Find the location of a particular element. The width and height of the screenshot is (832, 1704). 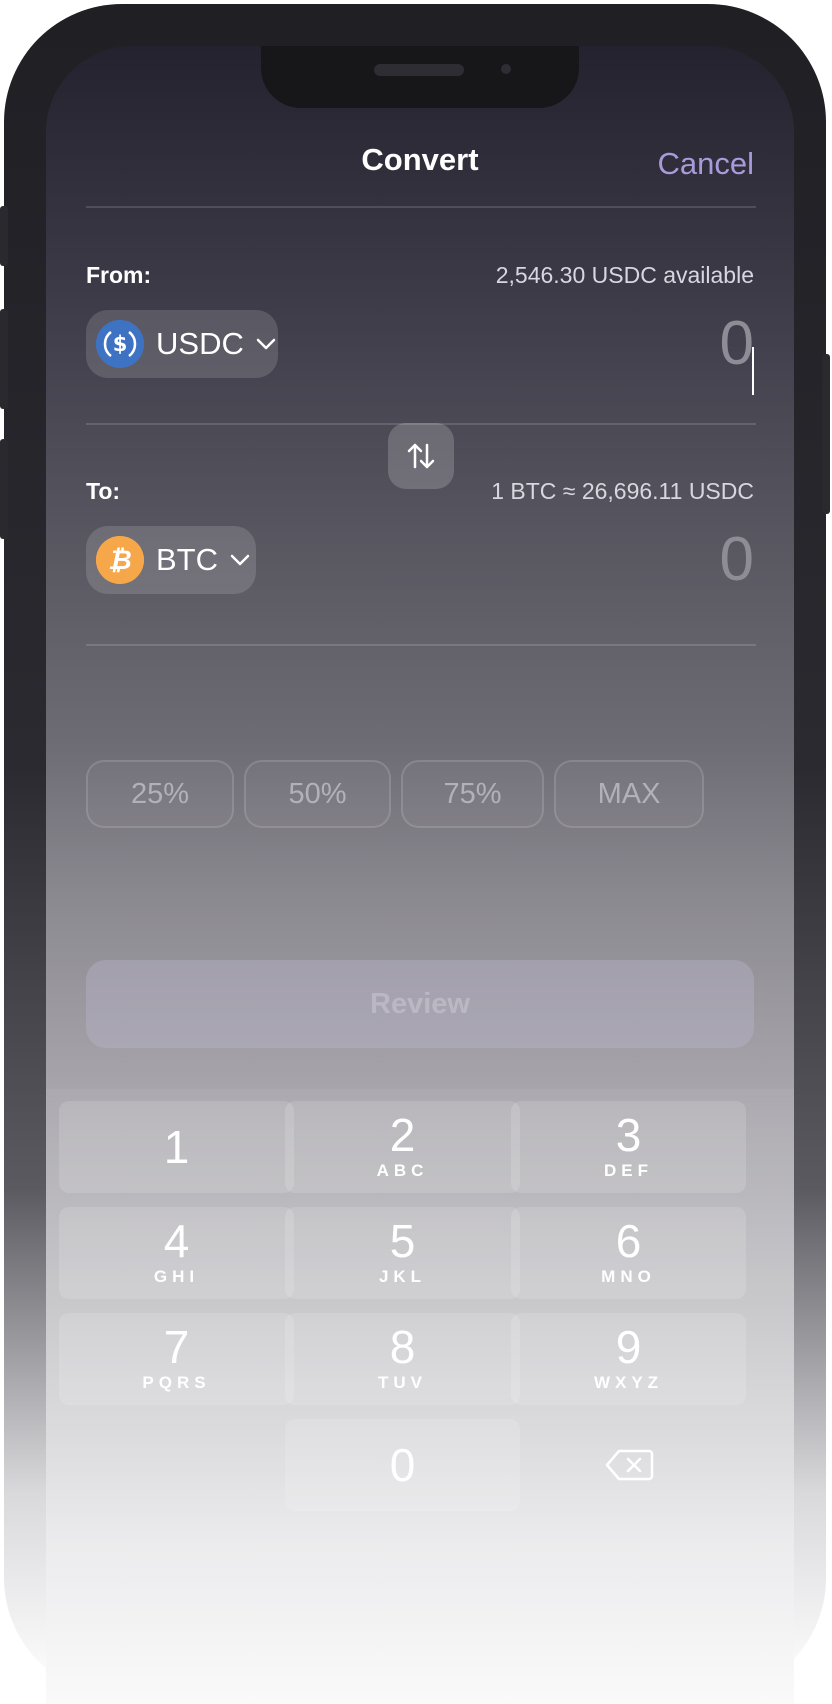

header-divider is located at coordinates (421, 207).